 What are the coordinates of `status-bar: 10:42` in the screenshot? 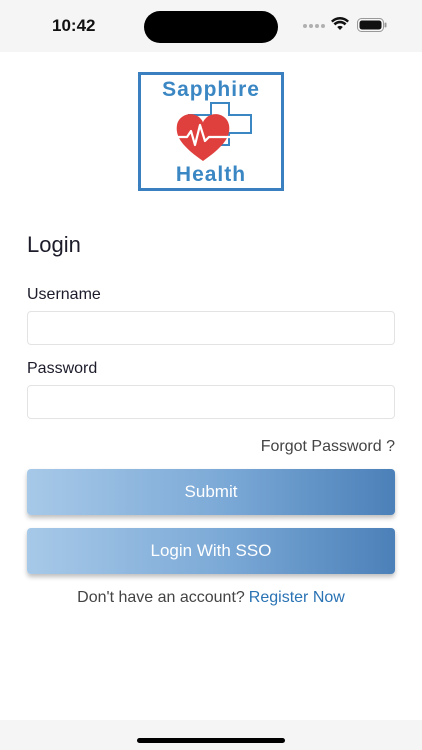 It's located at (211, 26).